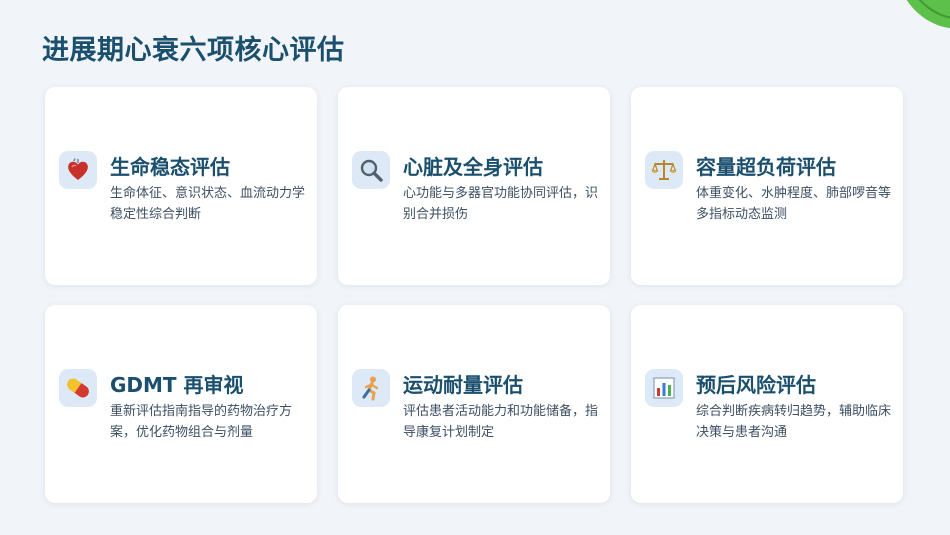  What do you see at coordinates (78, 169) in the screenshot?
I see `heart-icon` at bounding box center [78, 169].